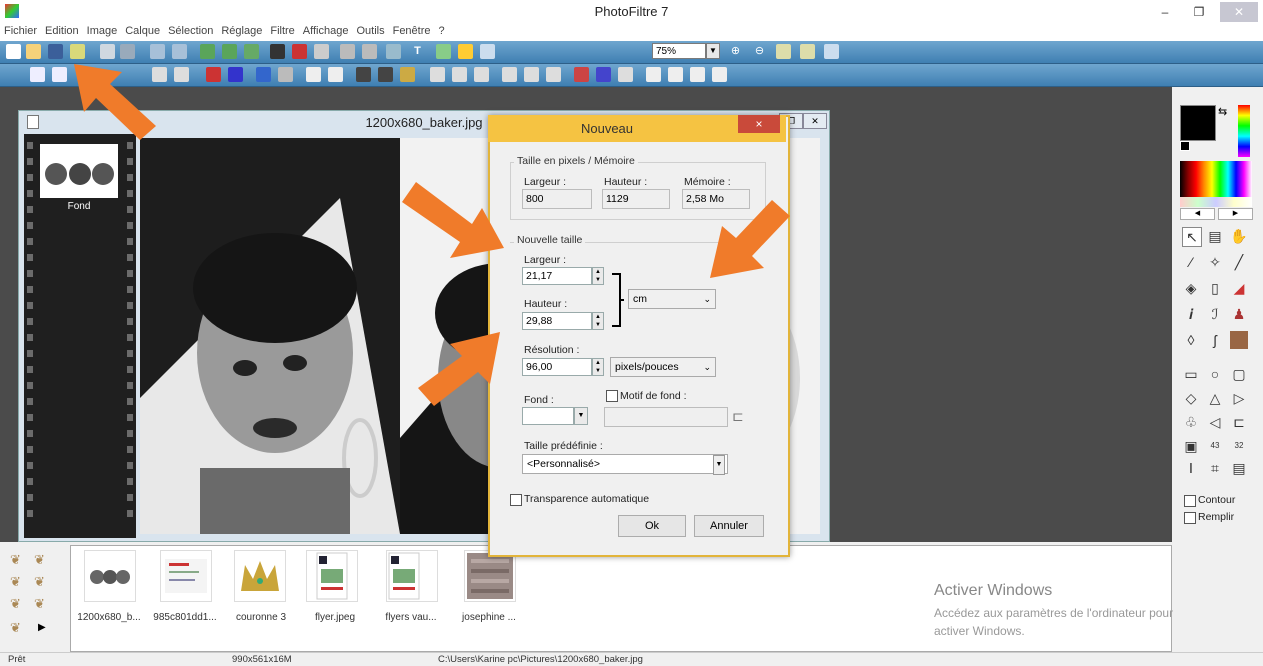 The image size is (1263, 666). What do you see at coordinates (598, 276) in the screenshot?
I see `width-spinner: ▲ ▼` at bounding box center [598, 276].